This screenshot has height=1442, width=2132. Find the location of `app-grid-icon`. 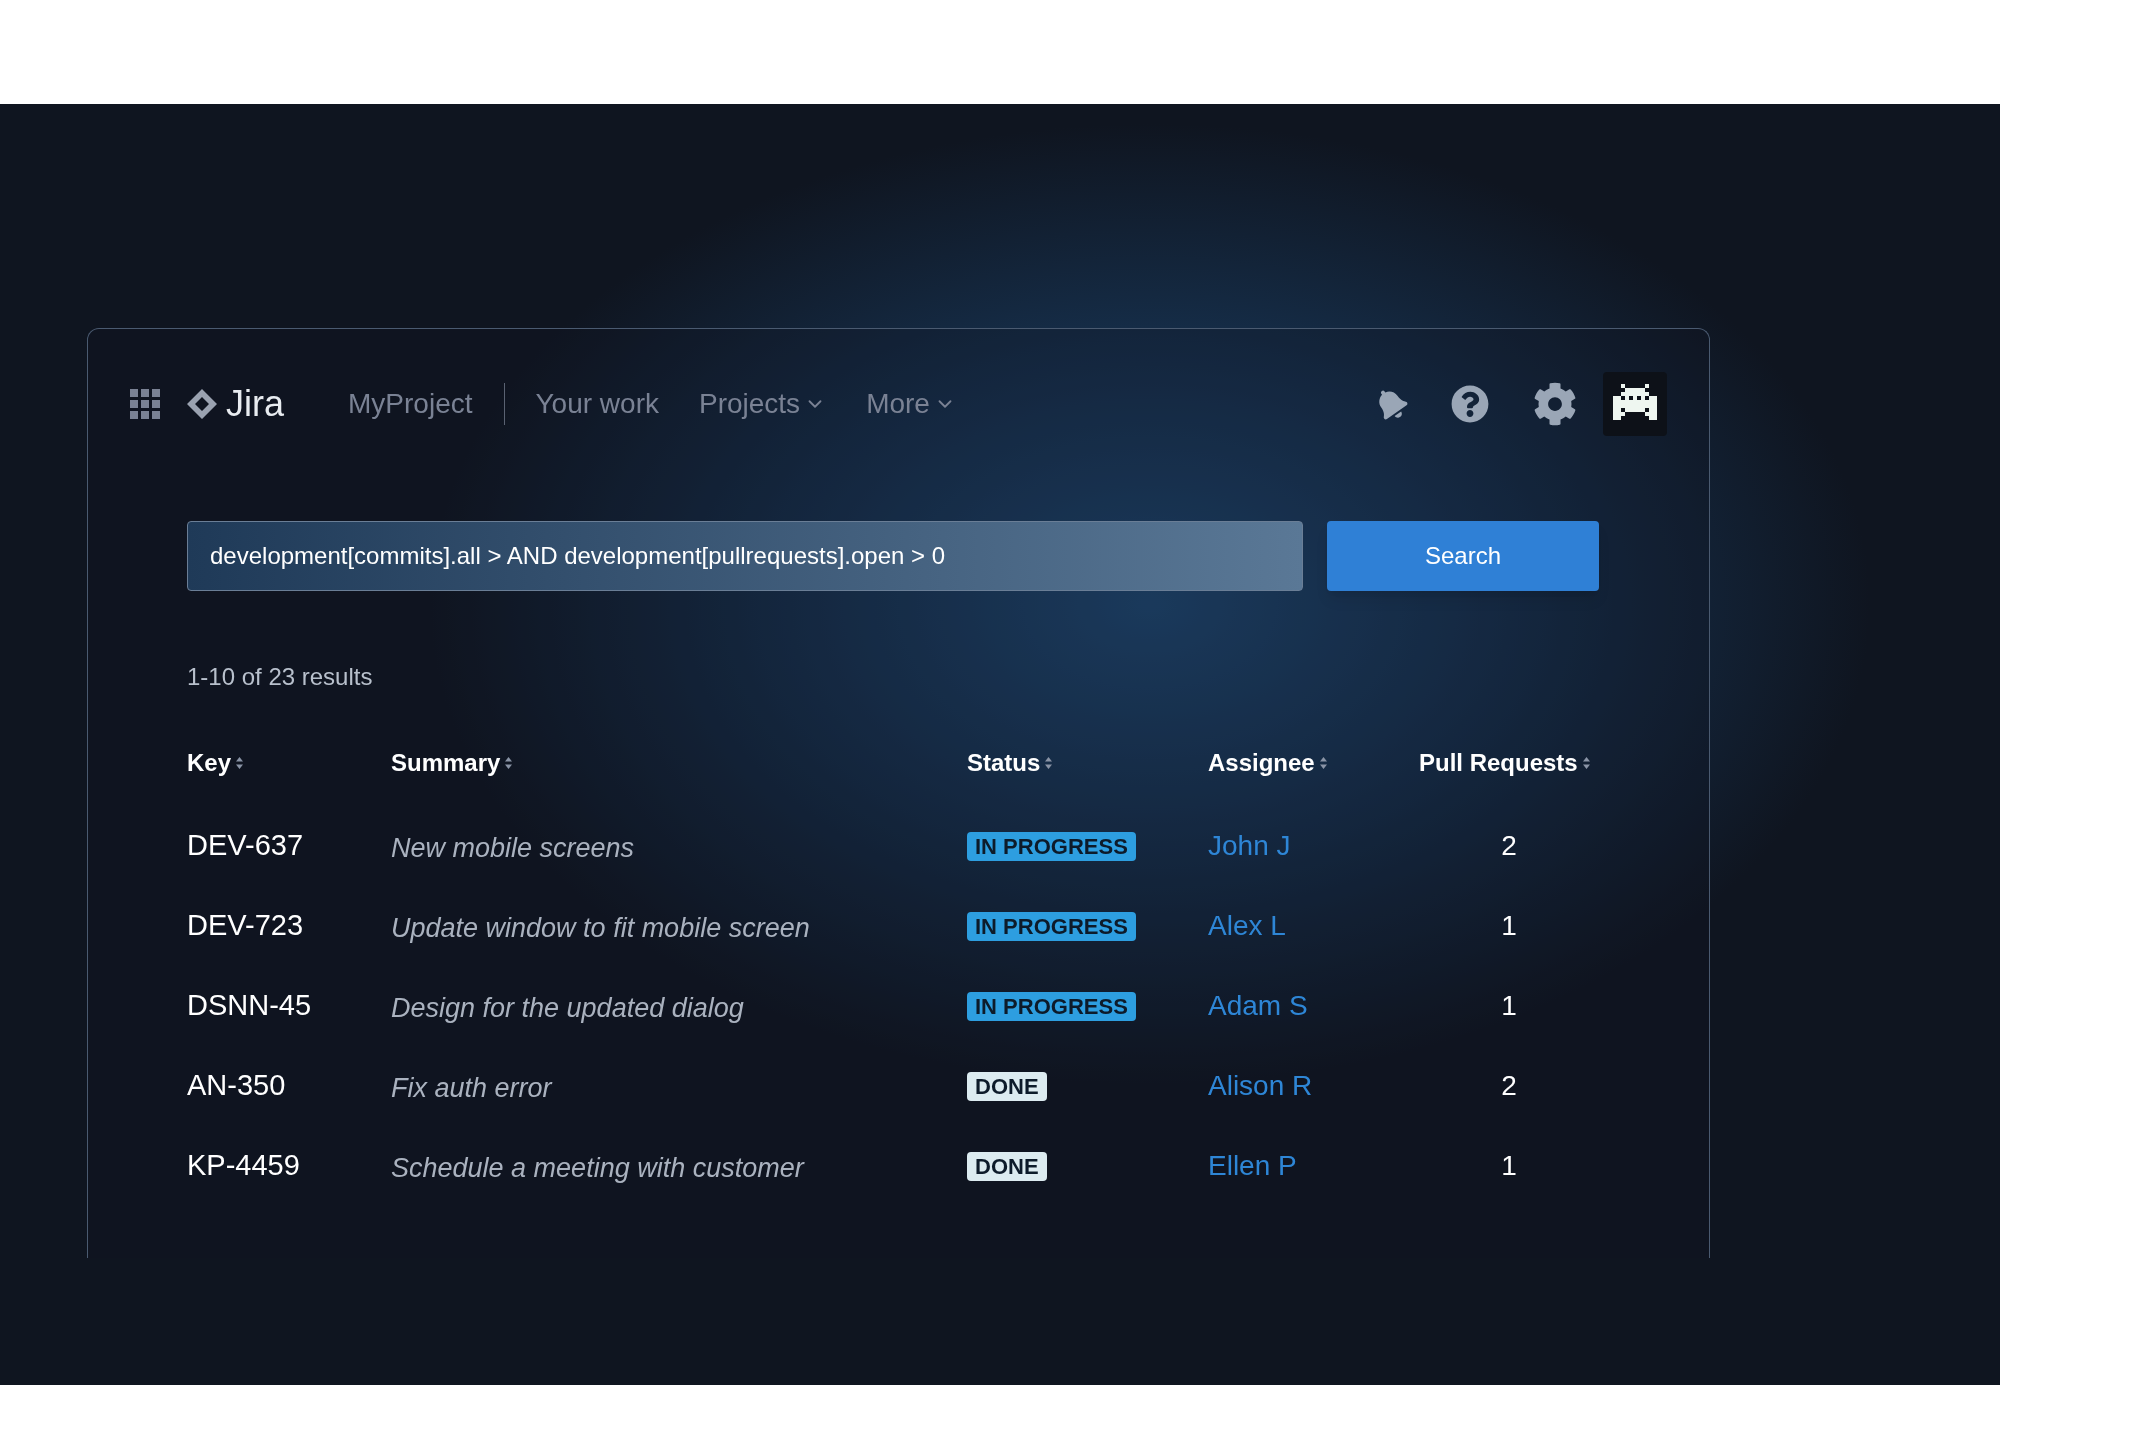

app-grid-icon is located at coordinates (145, 404).